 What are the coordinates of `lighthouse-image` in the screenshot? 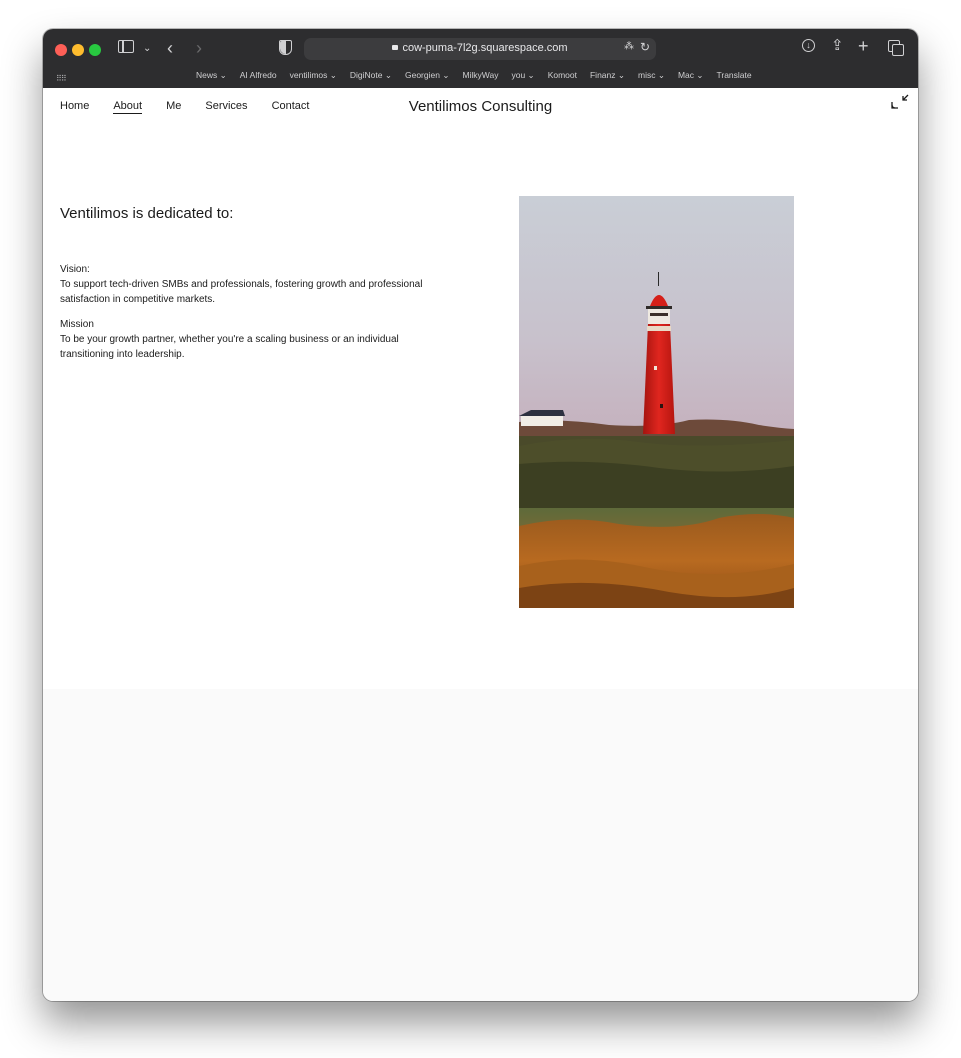 It's located at (656, 402).